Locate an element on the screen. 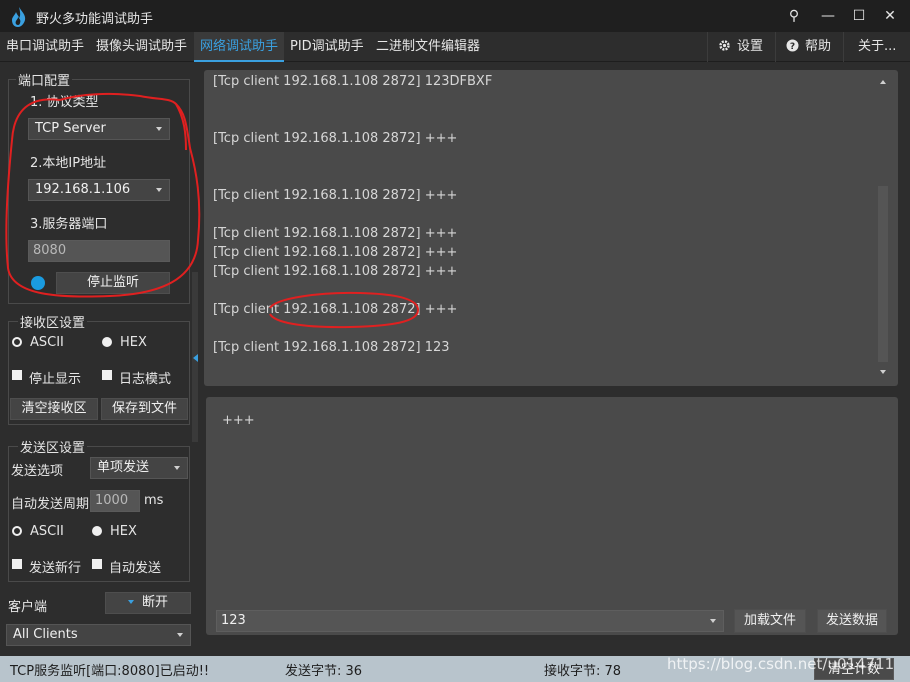 The width and height of the screenshot is (910, 682). protocol-label: 1. 协议类型 is located at coordinates (64, 102).